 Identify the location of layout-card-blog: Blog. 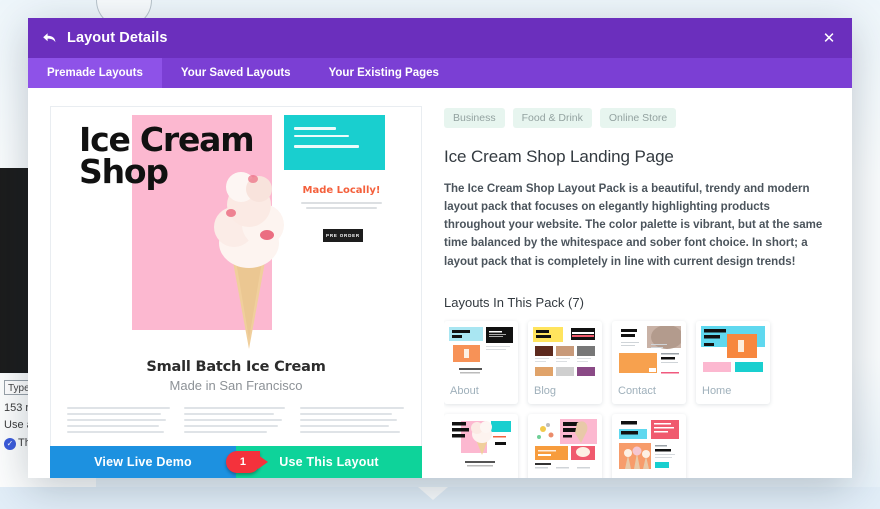
(565, 362).